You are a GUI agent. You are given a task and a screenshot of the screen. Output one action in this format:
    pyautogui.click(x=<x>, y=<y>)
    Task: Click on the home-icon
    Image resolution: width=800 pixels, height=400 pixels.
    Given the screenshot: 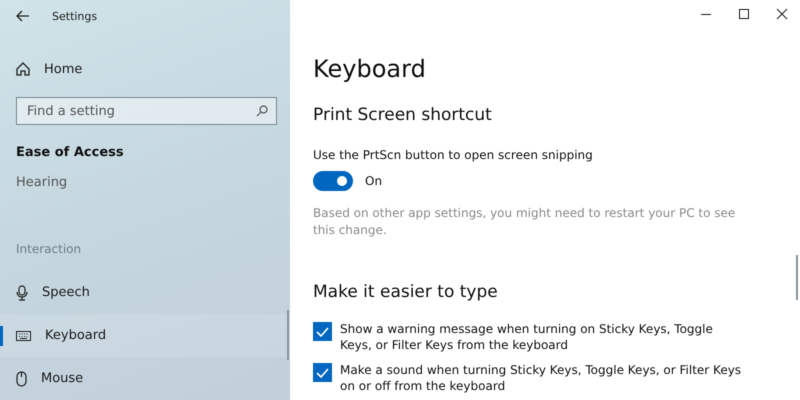 What is the action you would take?
    pyautogui.click(x=23, y=69)
    